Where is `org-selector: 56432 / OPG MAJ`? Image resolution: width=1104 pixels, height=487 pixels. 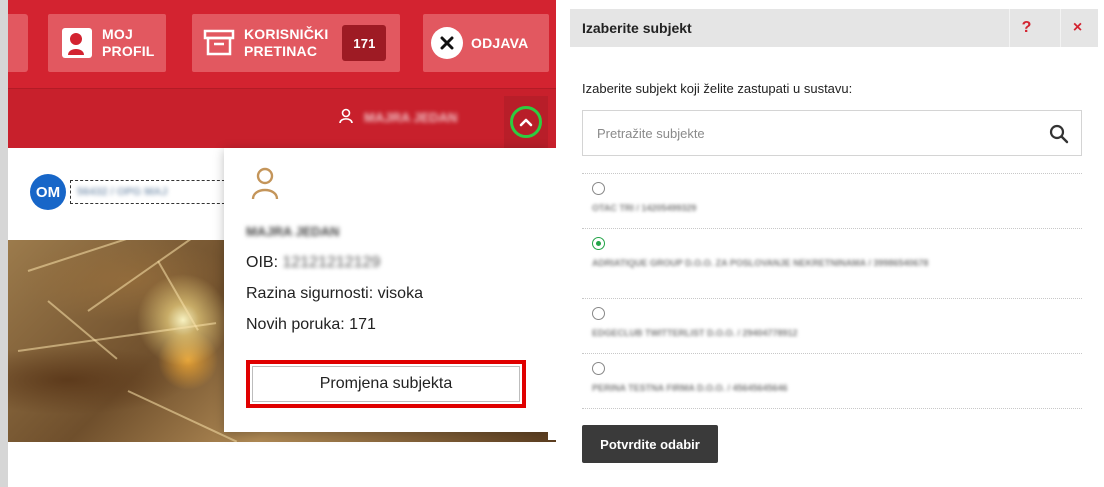 org-selector: 56432 / OPG MAJ is located at coordinates (150, 192).